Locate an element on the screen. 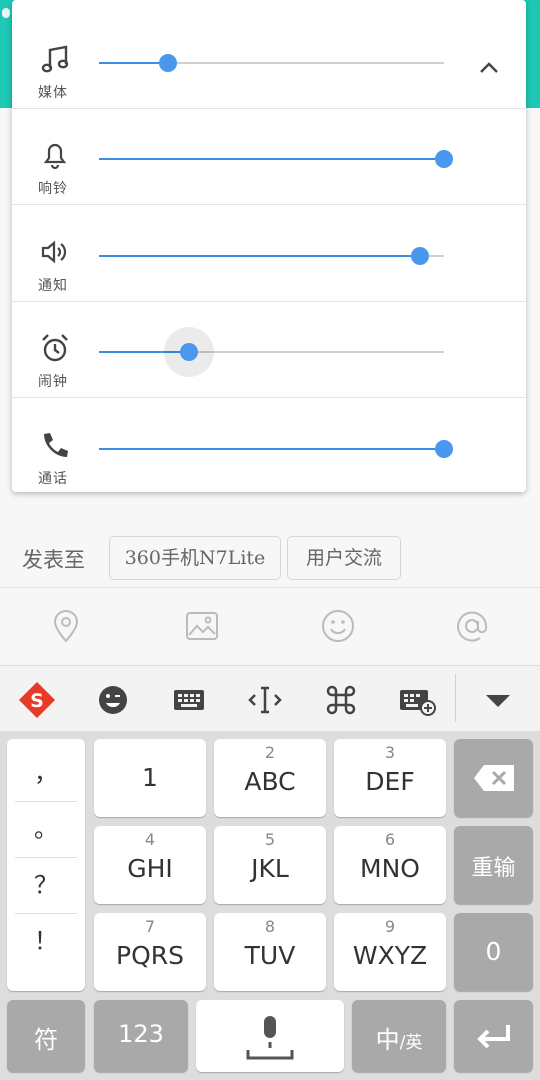 The height and width of the screenshot is (1080, 540). volume-row-call: 通话 is located at coordinates (269, 446).